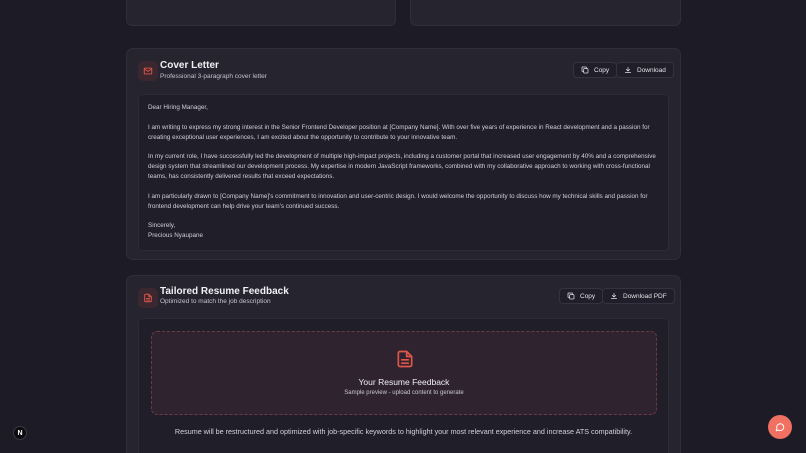 This screenshot has height=453, width=806. I want to click on download-button-label: Download, so click(651, 70).